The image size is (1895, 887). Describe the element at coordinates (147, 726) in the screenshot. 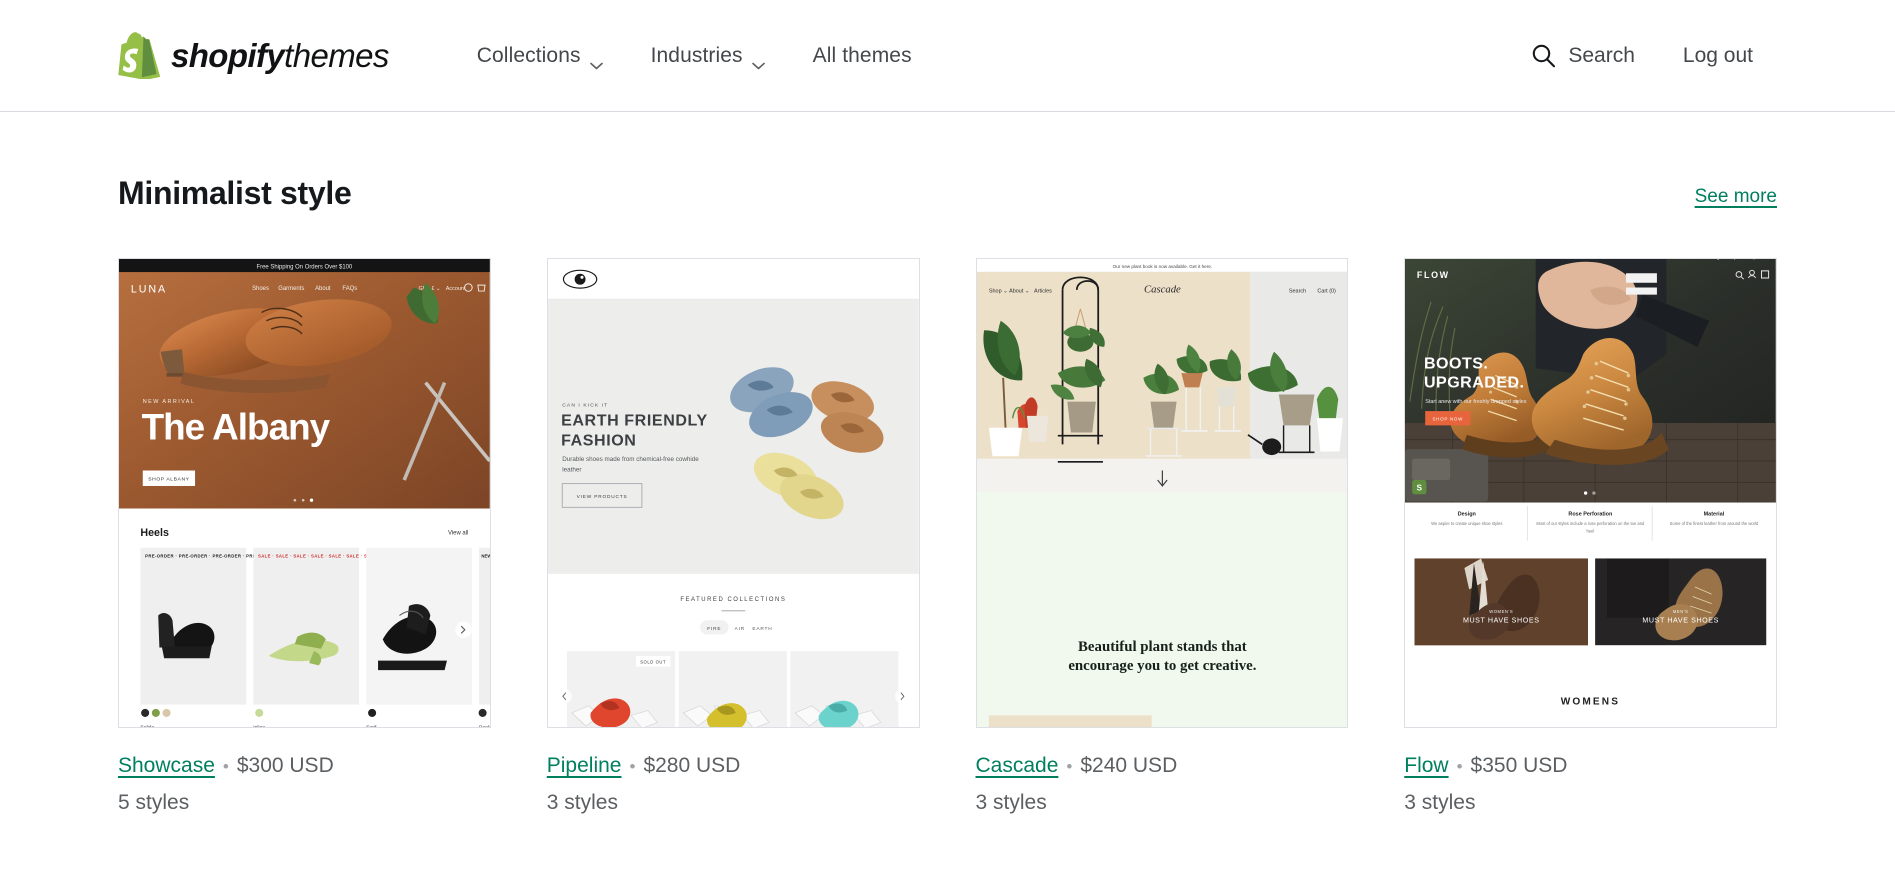

I see `svg-text: Selida` at that location.